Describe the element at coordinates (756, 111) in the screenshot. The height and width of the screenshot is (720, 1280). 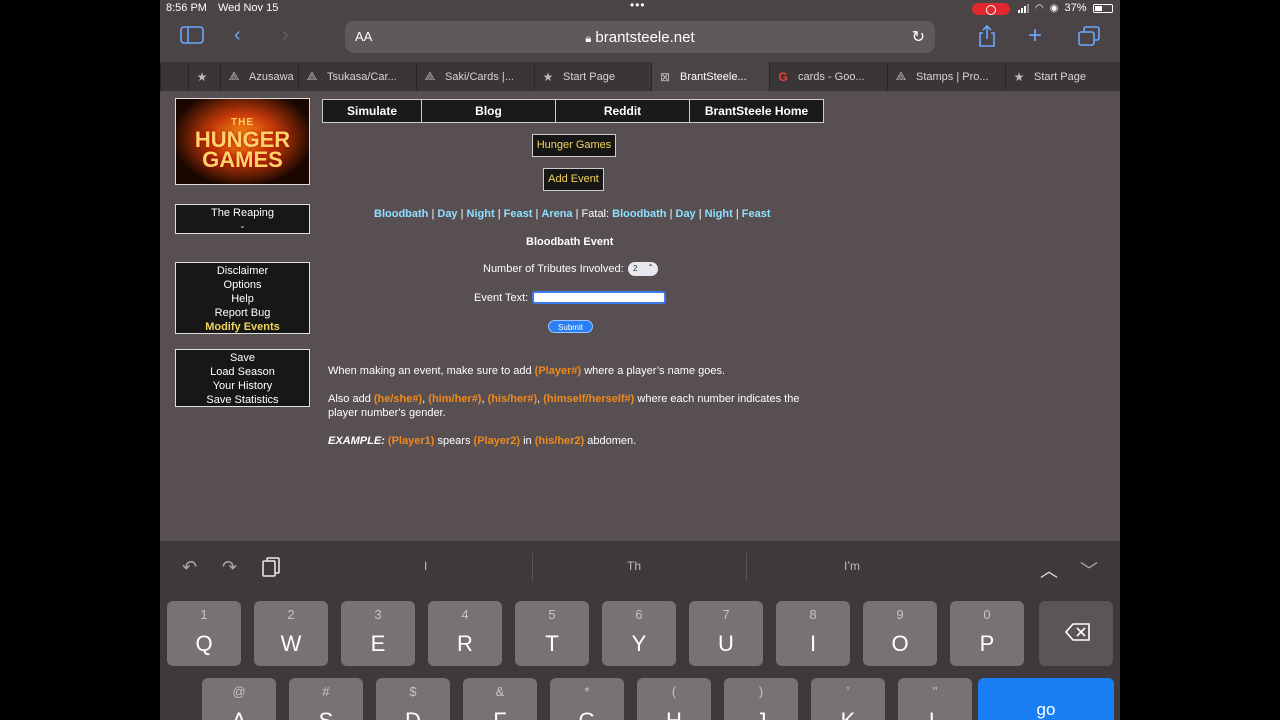
I see `nav-brantsteele-home: BrantSteele Home` at that location.